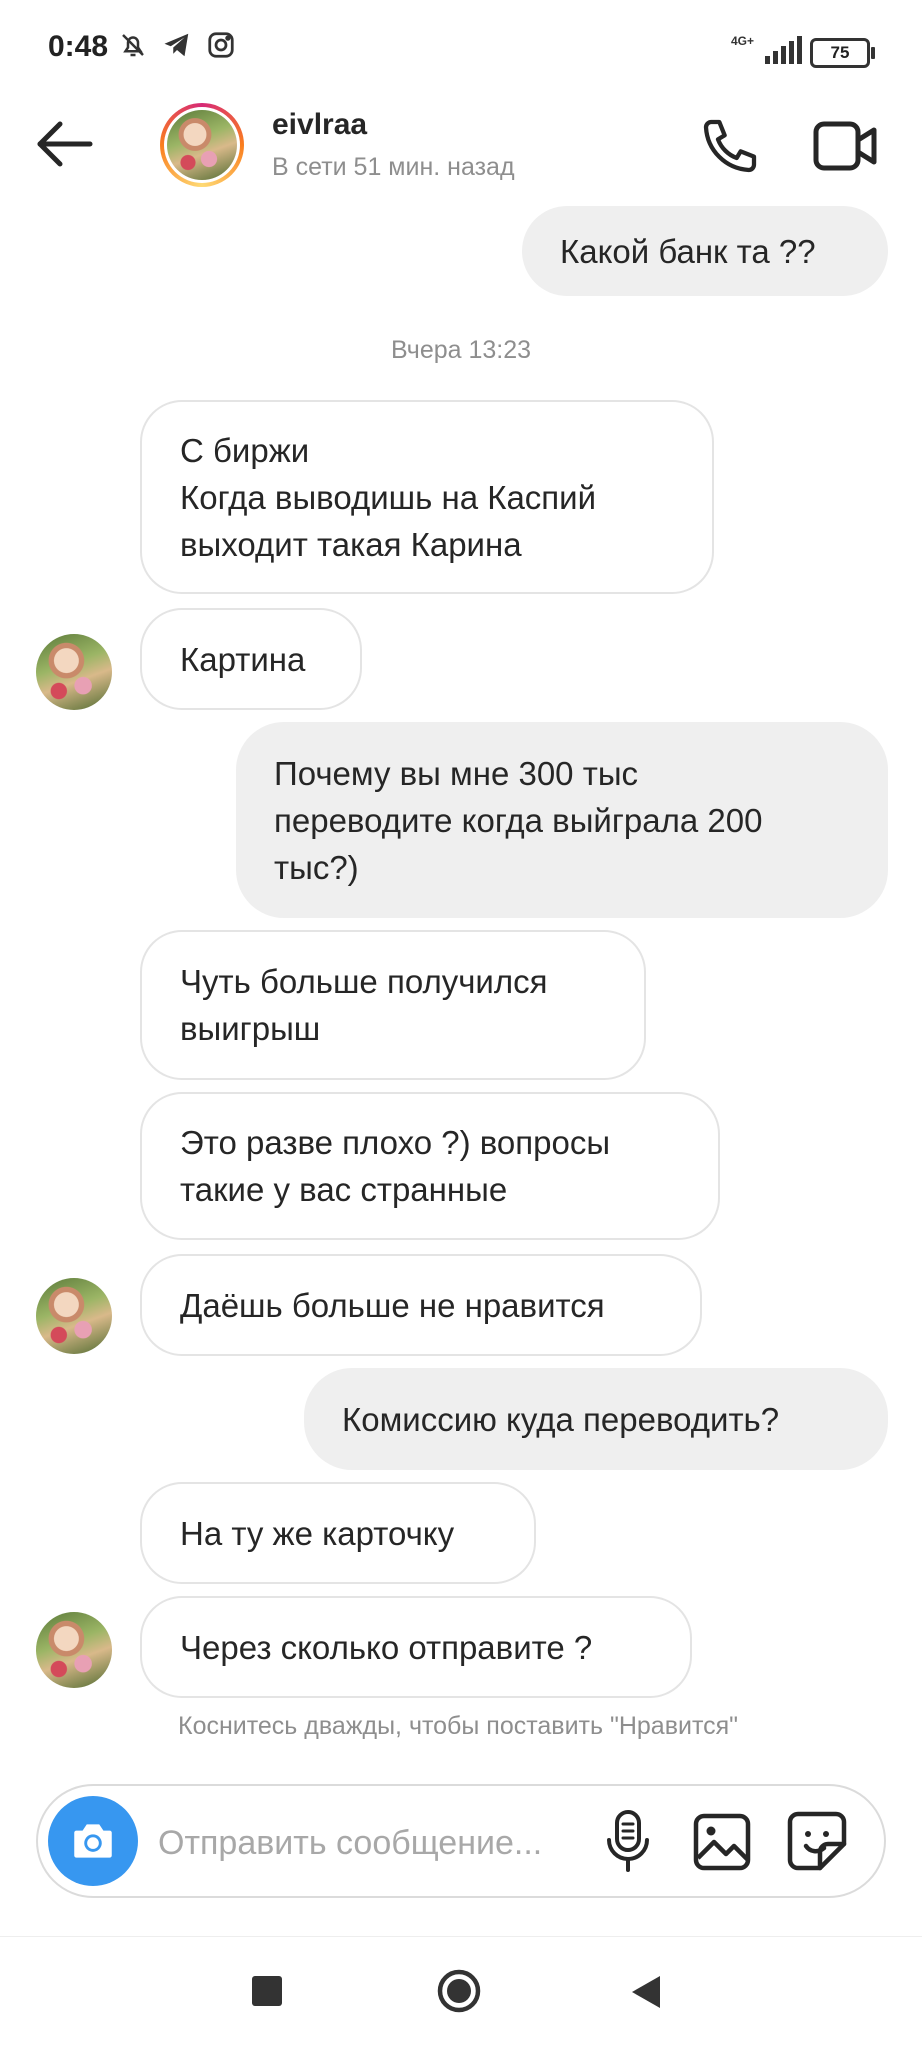  Describe the element at coordinates (392, 1305) in the screenshot. I see `message-text: Даёшь больше не нравится` at that location.